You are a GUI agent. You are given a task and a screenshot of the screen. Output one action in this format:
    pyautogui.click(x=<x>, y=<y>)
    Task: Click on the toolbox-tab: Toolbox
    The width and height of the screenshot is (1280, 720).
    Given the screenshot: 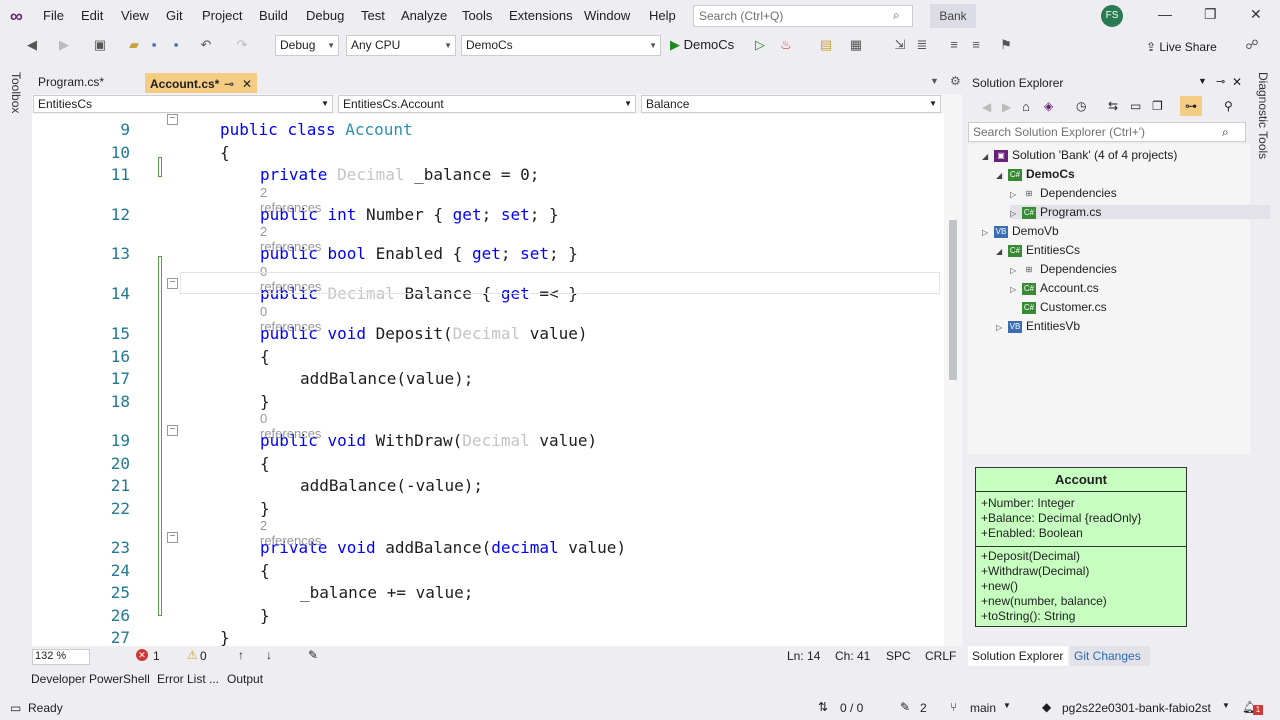 What is the action you would take?
    pyautogui.click(x=16, y=92)
    